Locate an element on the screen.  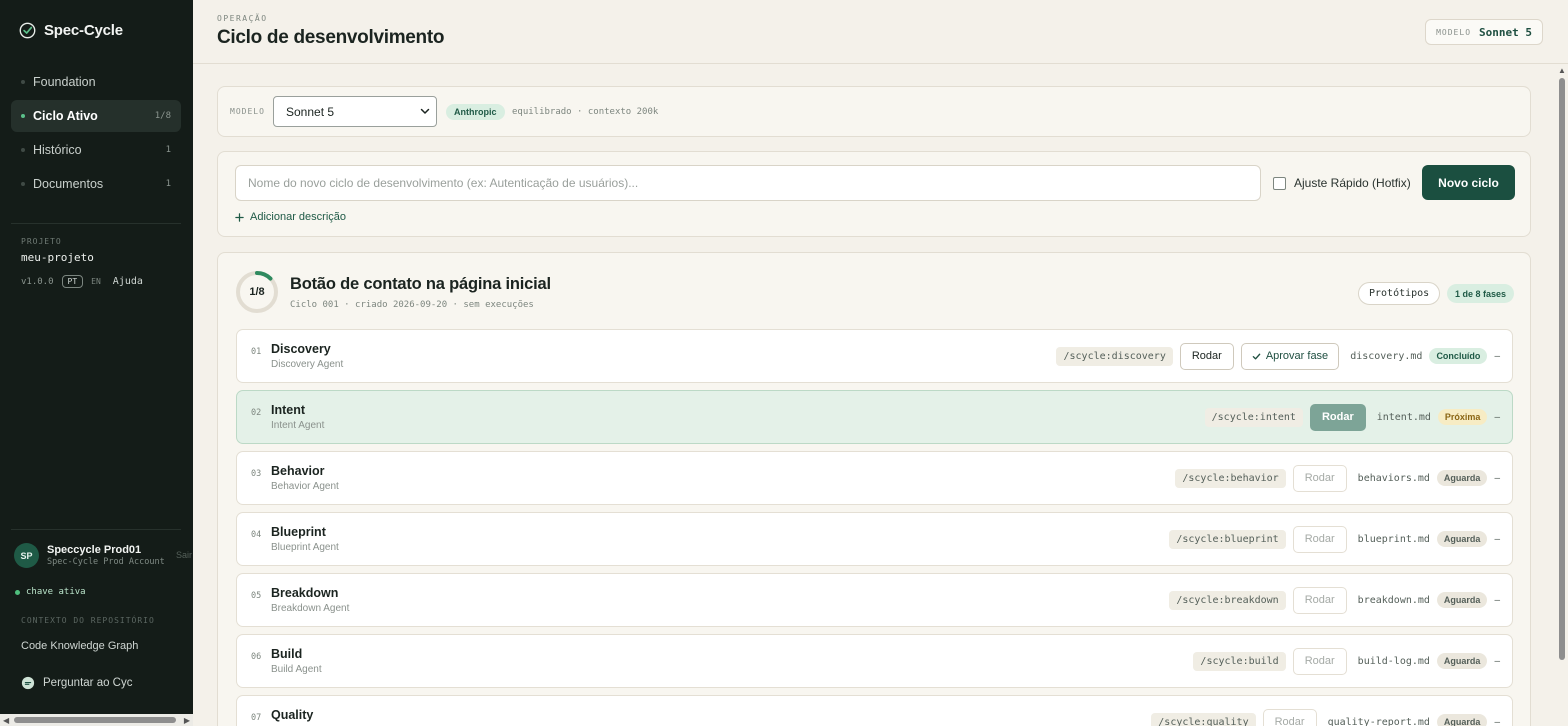
model-select-value: Sonnet 5 is located at coordinates (310, 111).